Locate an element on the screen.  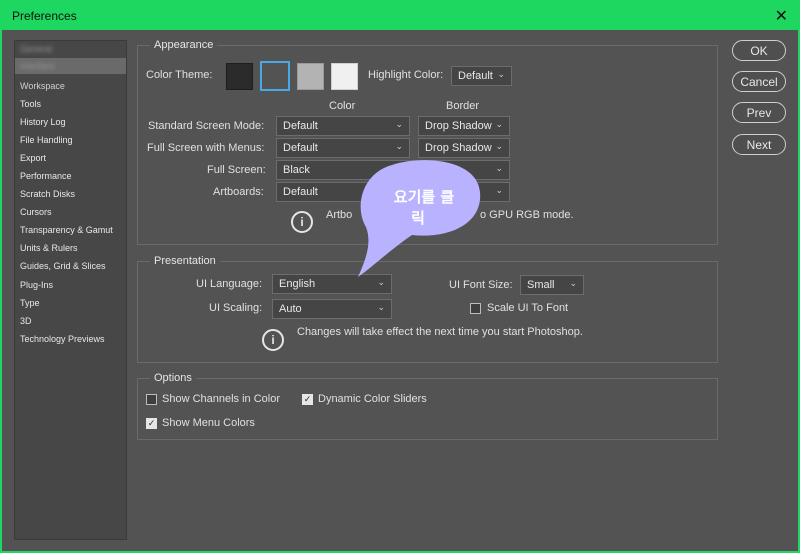
show-menu-colors-checkbox: ✓ is located at coordinates (151, 423).